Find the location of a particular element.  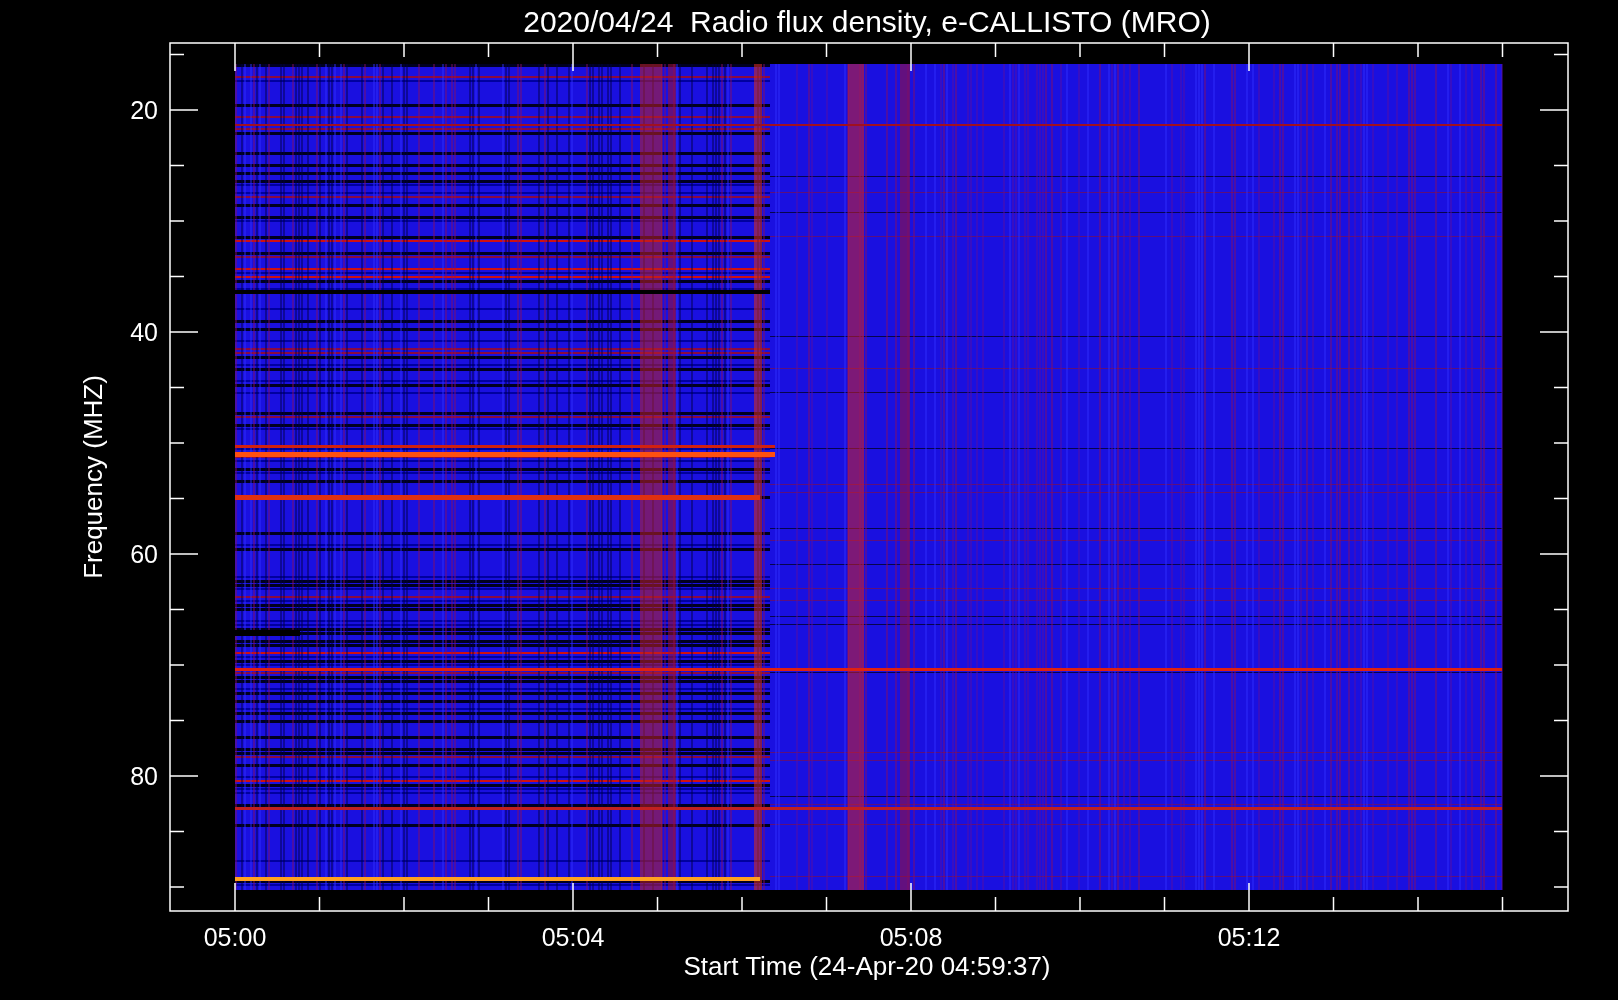

axis-label: Start Time (24-Apr-20 04:59:37) is located at coordinates (867, 966).